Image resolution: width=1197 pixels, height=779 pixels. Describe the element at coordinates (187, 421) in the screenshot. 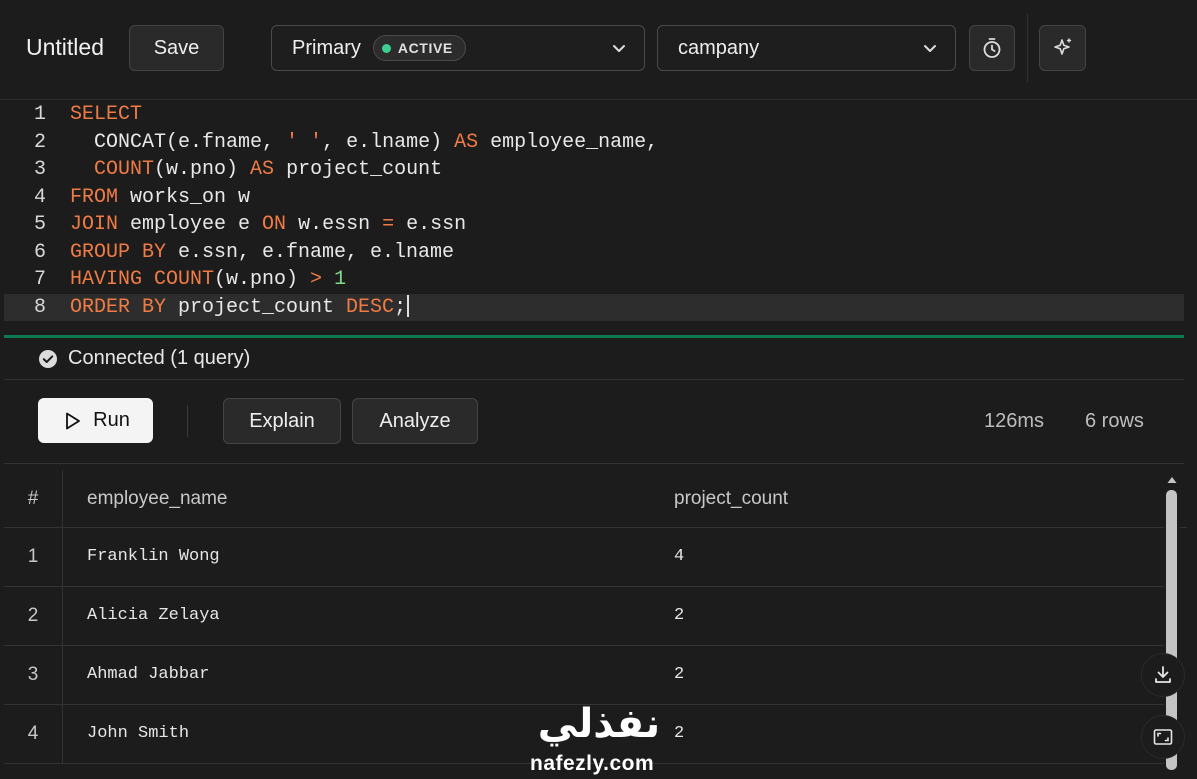

I see `toolbar-divider` at that location.